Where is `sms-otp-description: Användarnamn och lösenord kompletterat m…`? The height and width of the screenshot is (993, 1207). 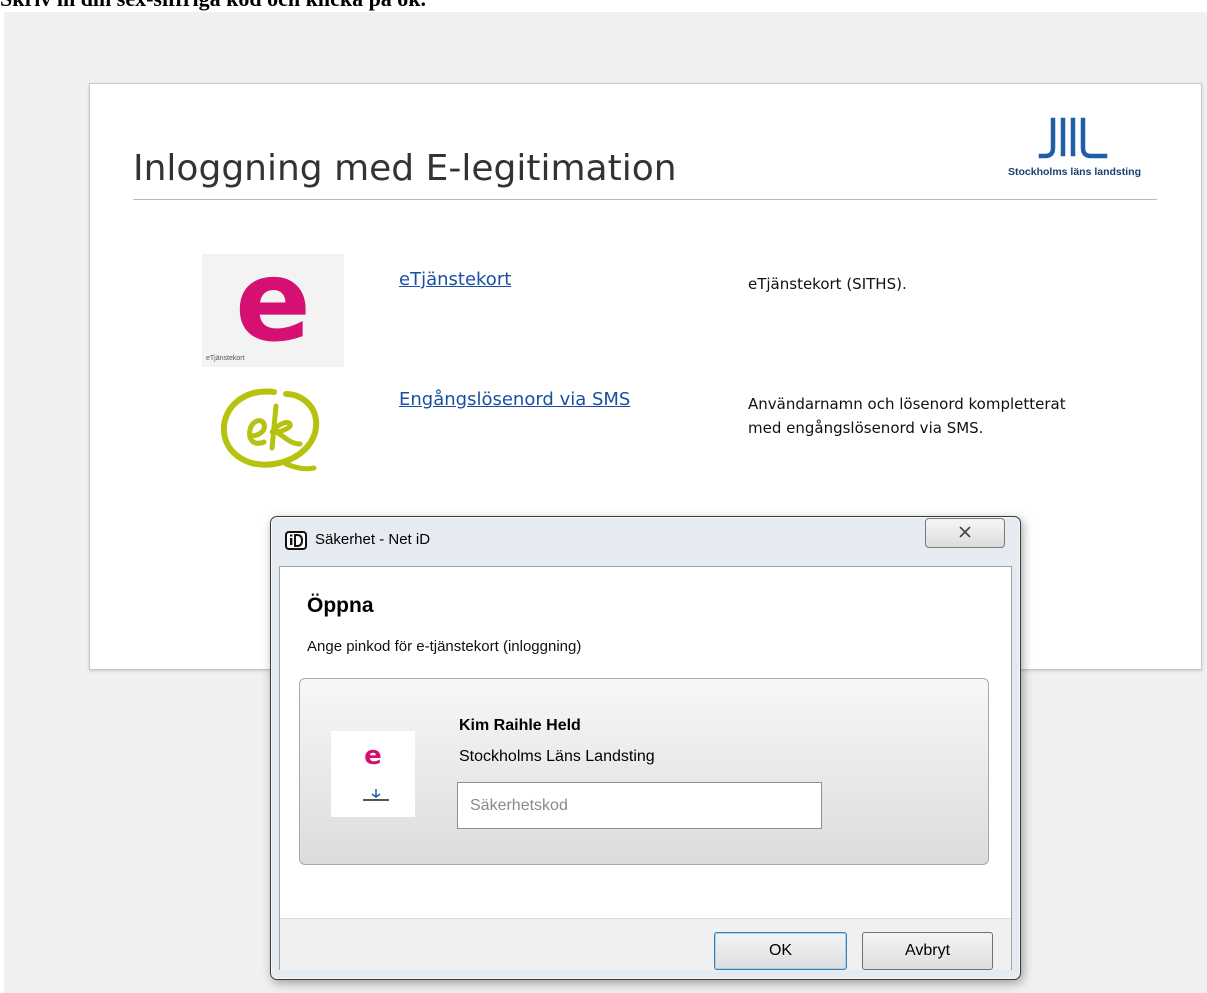
sms-otp-description: Användarnamn och lösenord kompletterat m… is located at coordinates (907, 416).